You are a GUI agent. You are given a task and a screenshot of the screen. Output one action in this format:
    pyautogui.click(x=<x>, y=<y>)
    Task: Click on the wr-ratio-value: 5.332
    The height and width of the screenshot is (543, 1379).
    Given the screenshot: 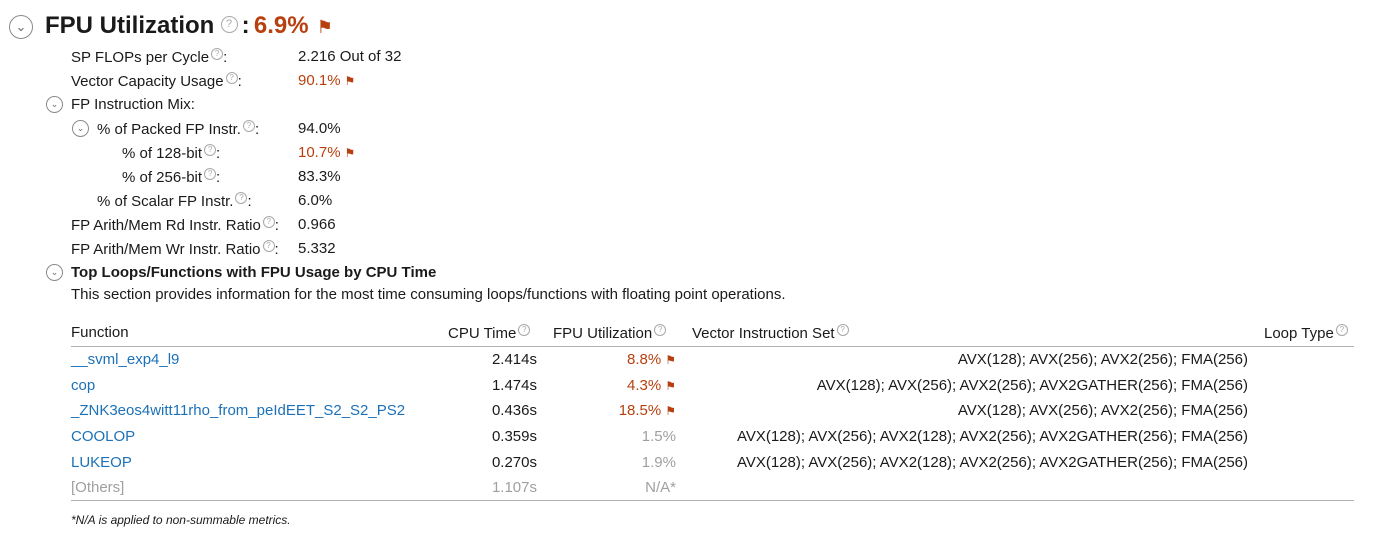 What is the action you would take?
    pyautogui.click(x=317, y=248)
    